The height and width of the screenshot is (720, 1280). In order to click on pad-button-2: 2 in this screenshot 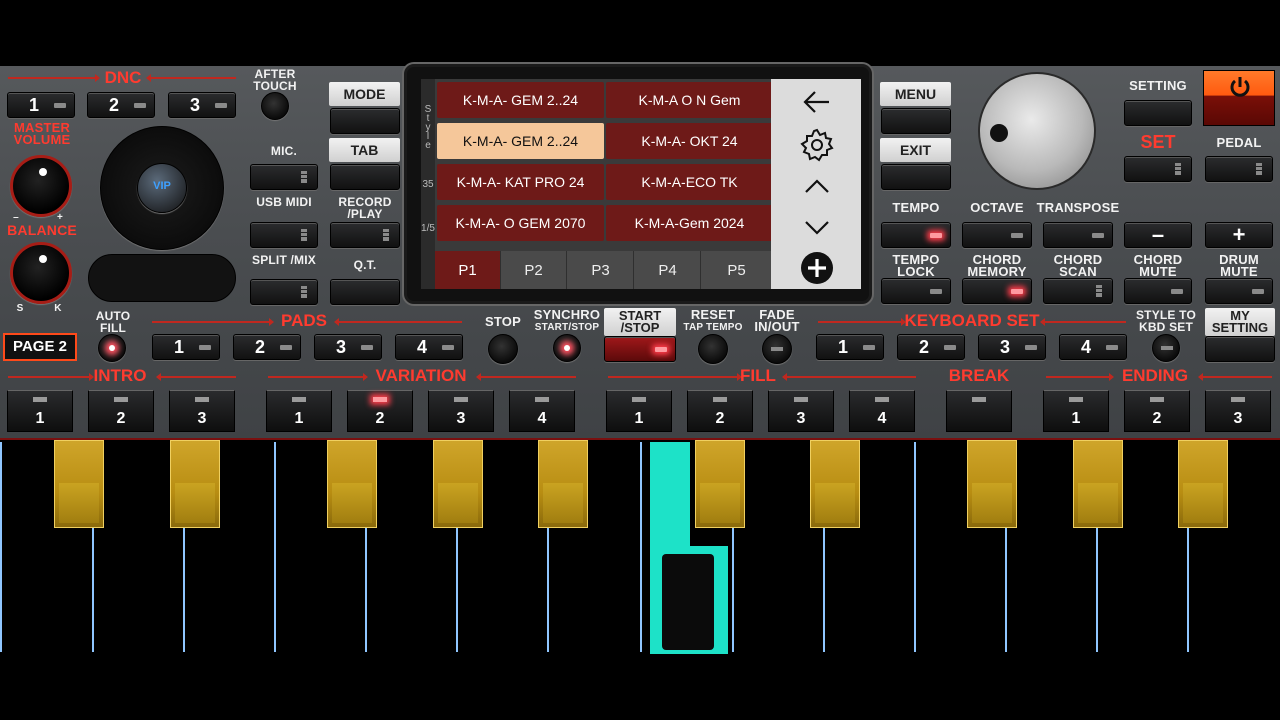, I will do `click(267, 347)`.